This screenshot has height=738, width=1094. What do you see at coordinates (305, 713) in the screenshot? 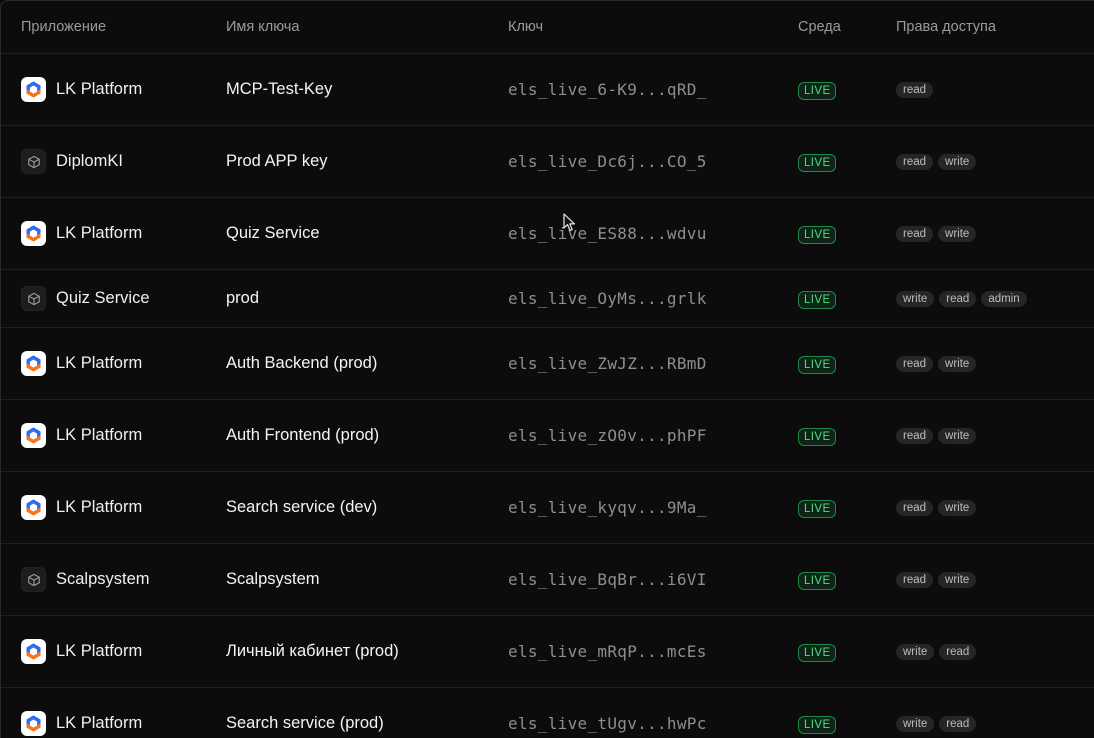
I see `key-name-cell: Search service (prod)` at bounding box center [305, 713].